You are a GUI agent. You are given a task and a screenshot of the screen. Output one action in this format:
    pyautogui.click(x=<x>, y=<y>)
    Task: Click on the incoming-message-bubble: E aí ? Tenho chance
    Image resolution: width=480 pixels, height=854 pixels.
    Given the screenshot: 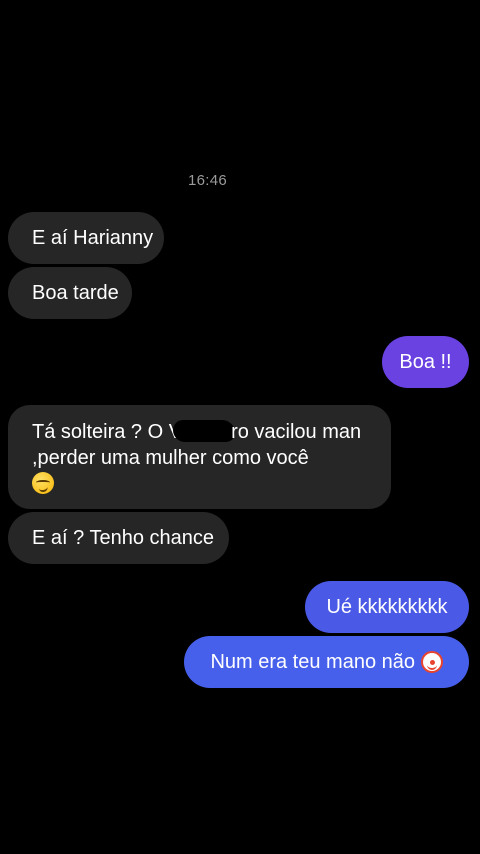 What is the action you would take?
    pyautogui.click(x=118, y=538)
    